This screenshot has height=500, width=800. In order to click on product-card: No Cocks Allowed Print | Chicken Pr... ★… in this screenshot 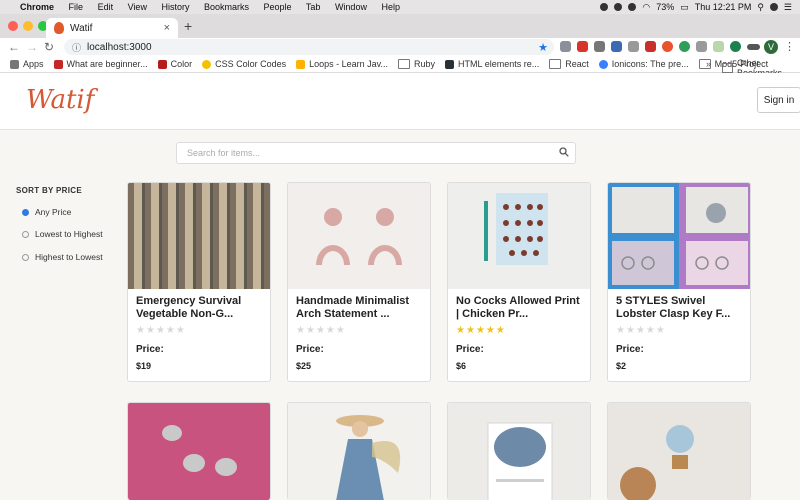, I will do `click(519, 282)`.